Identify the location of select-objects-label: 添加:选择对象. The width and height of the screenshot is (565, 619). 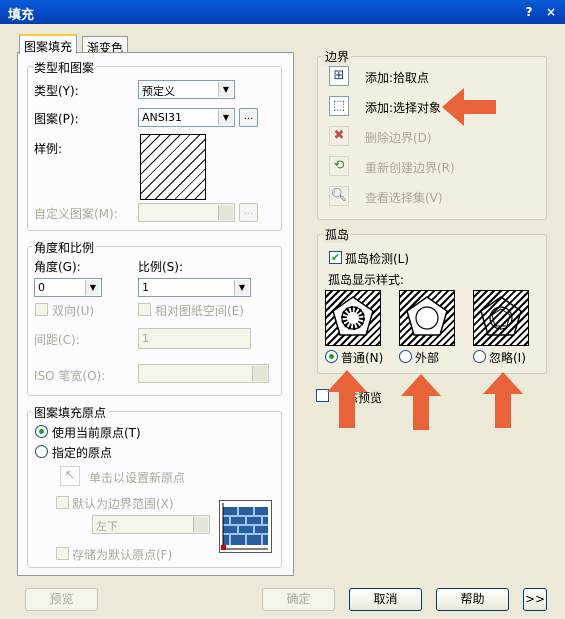
(403, 107).